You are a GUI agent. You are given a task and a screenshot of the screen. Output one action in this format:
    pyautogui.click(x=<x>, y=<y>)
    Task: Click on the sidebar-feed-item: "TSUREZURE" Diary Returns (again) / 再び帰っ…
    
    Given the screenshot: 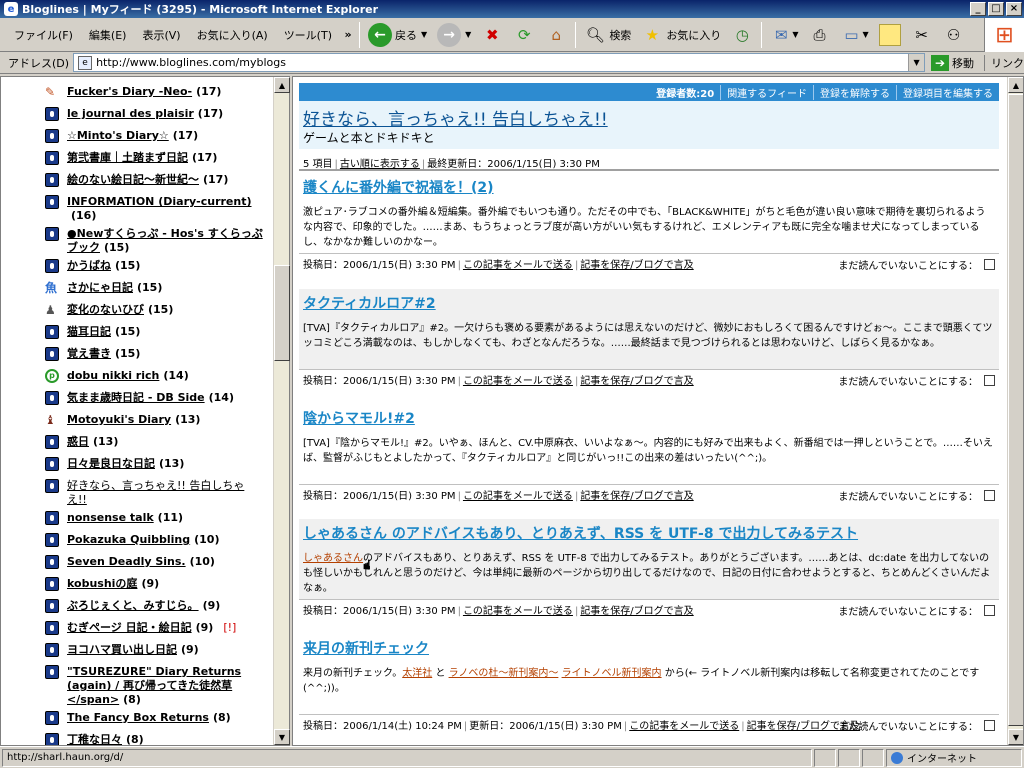 What is the action you would take?
    pyautogui.click(x=136, y=684)
    